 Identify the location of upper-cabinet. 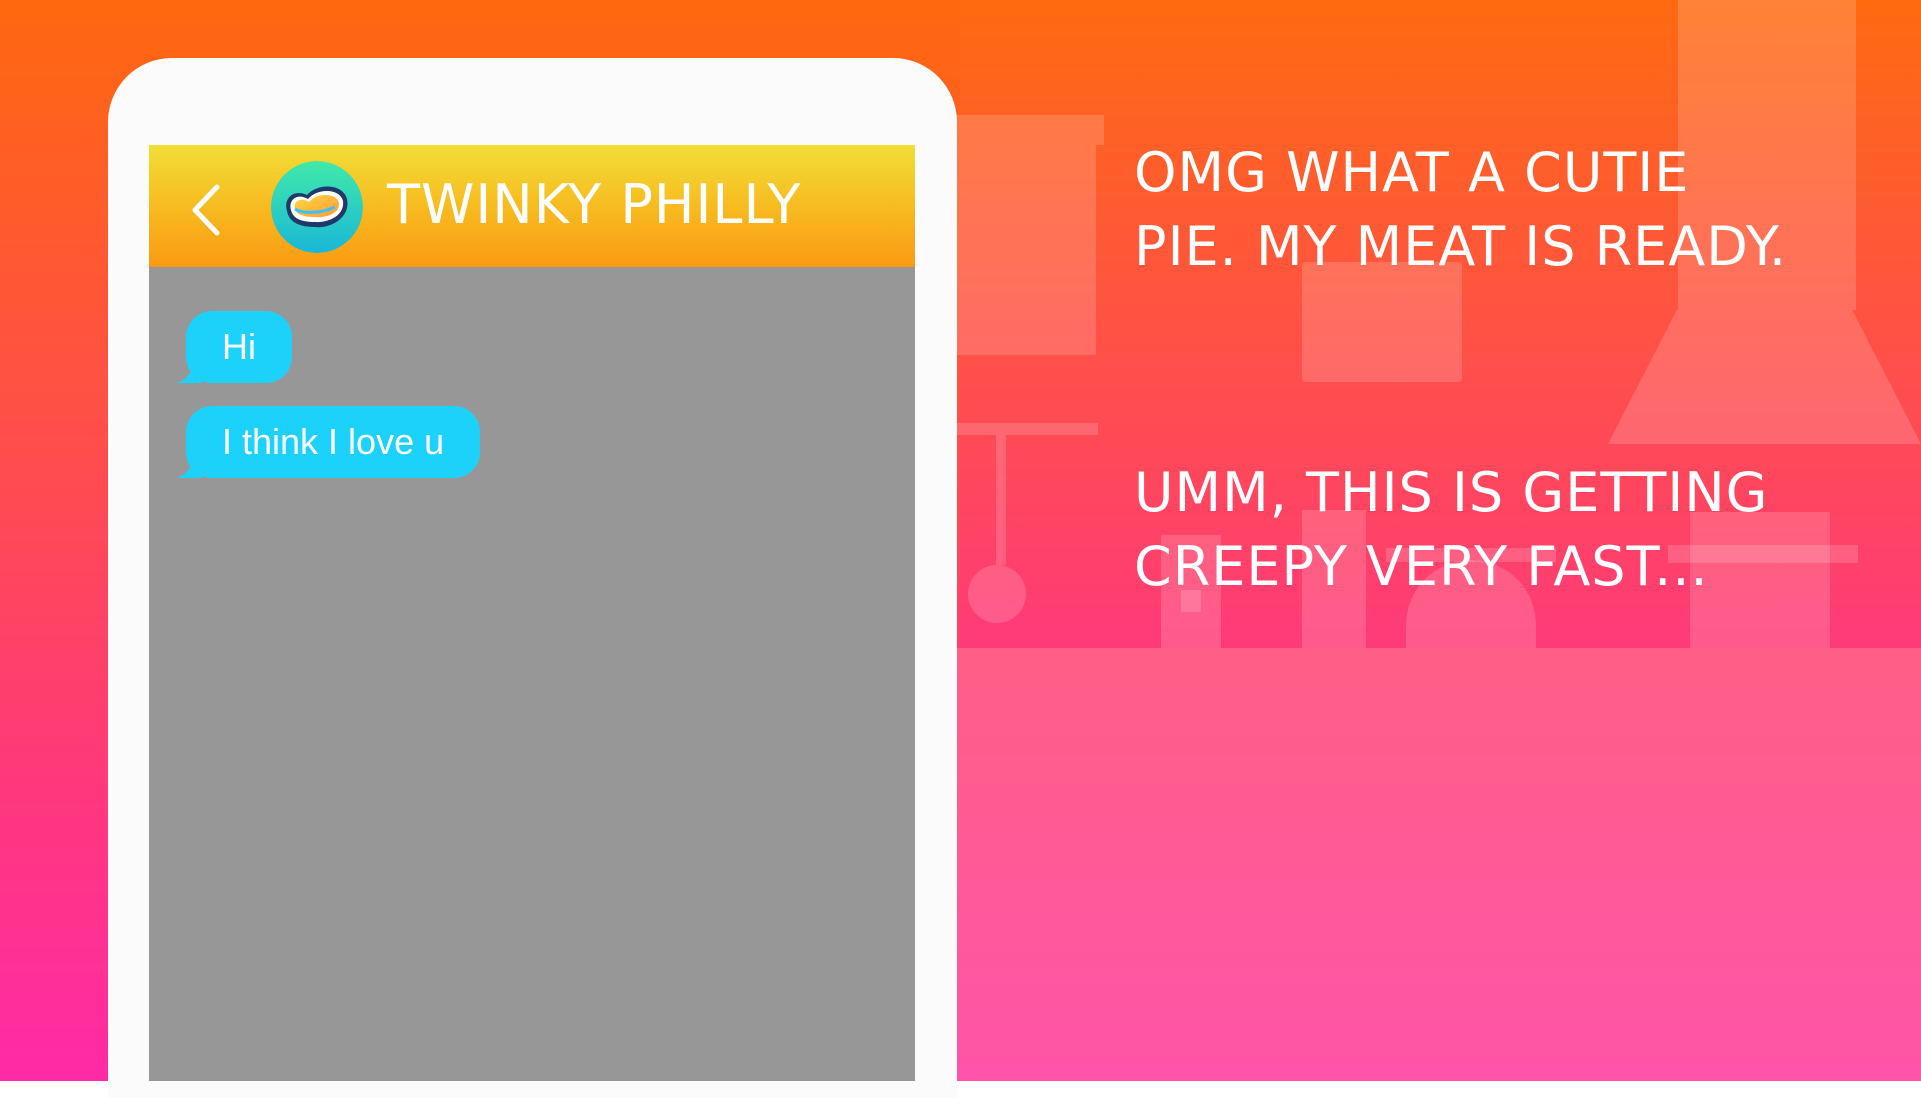
(1026, 235).